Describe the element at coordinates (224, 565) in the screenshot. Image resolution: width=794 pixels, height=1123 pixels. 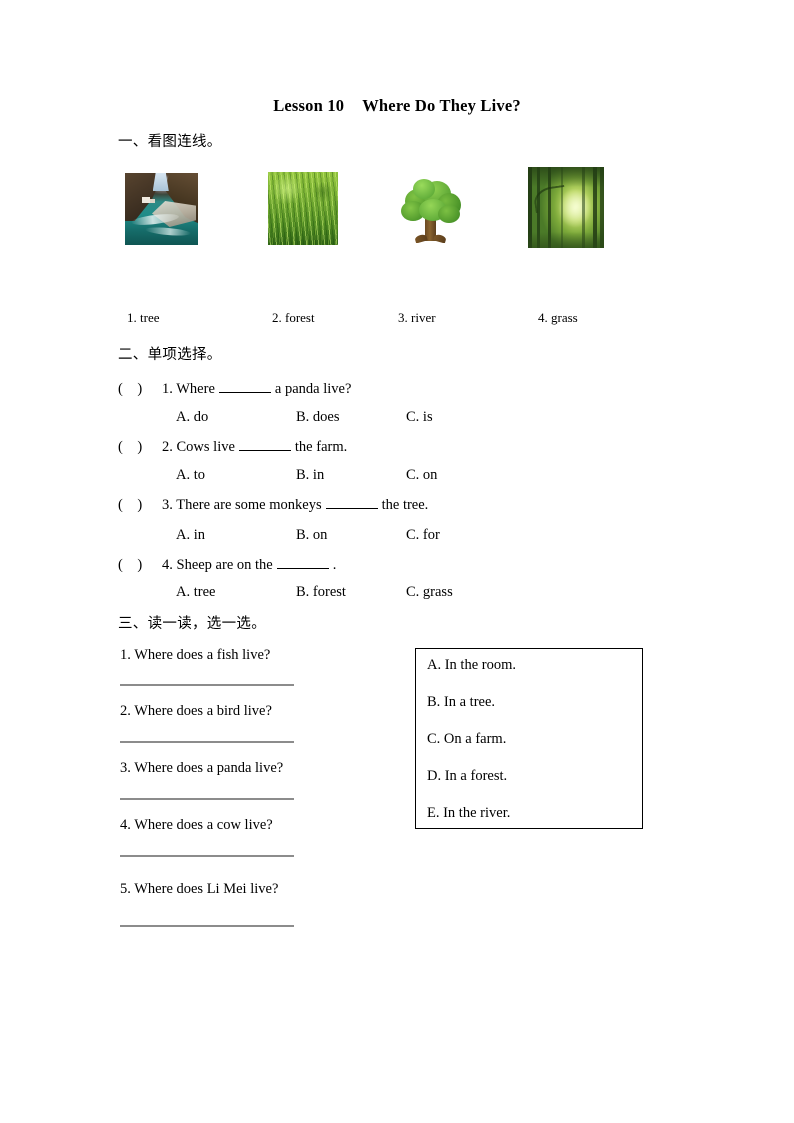
I see `mc-q4-text-before: Sheep are on the` at that location.